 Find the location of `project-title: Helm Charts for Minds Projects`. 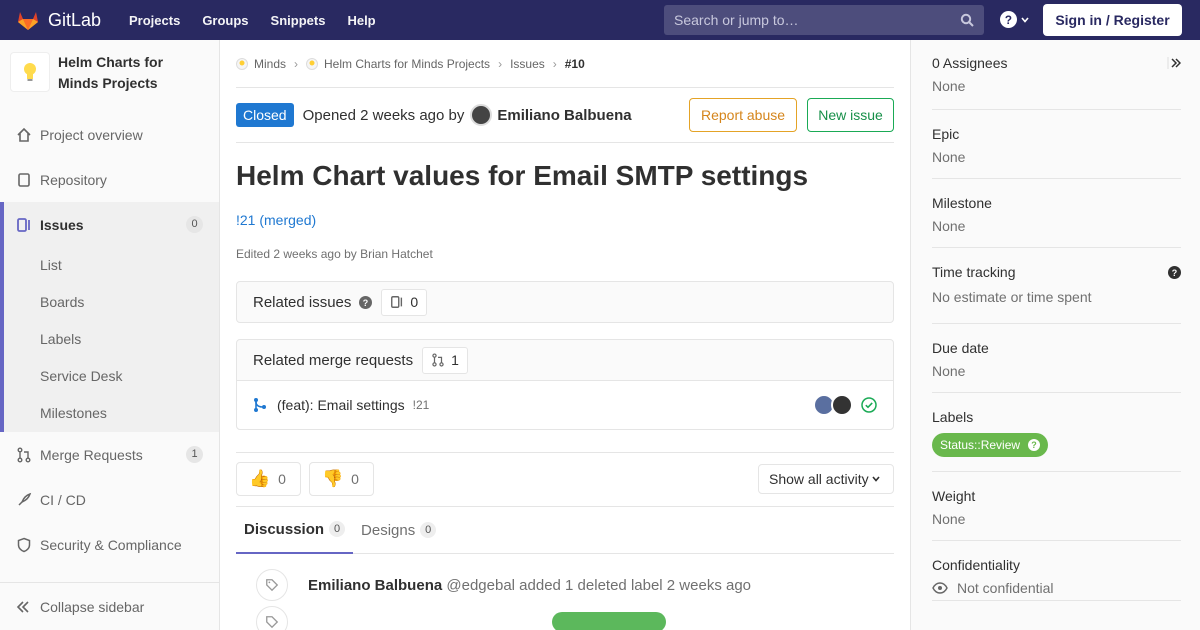

project-title: Helm Charts for Minds Projects is located at coordinates (111, 72).